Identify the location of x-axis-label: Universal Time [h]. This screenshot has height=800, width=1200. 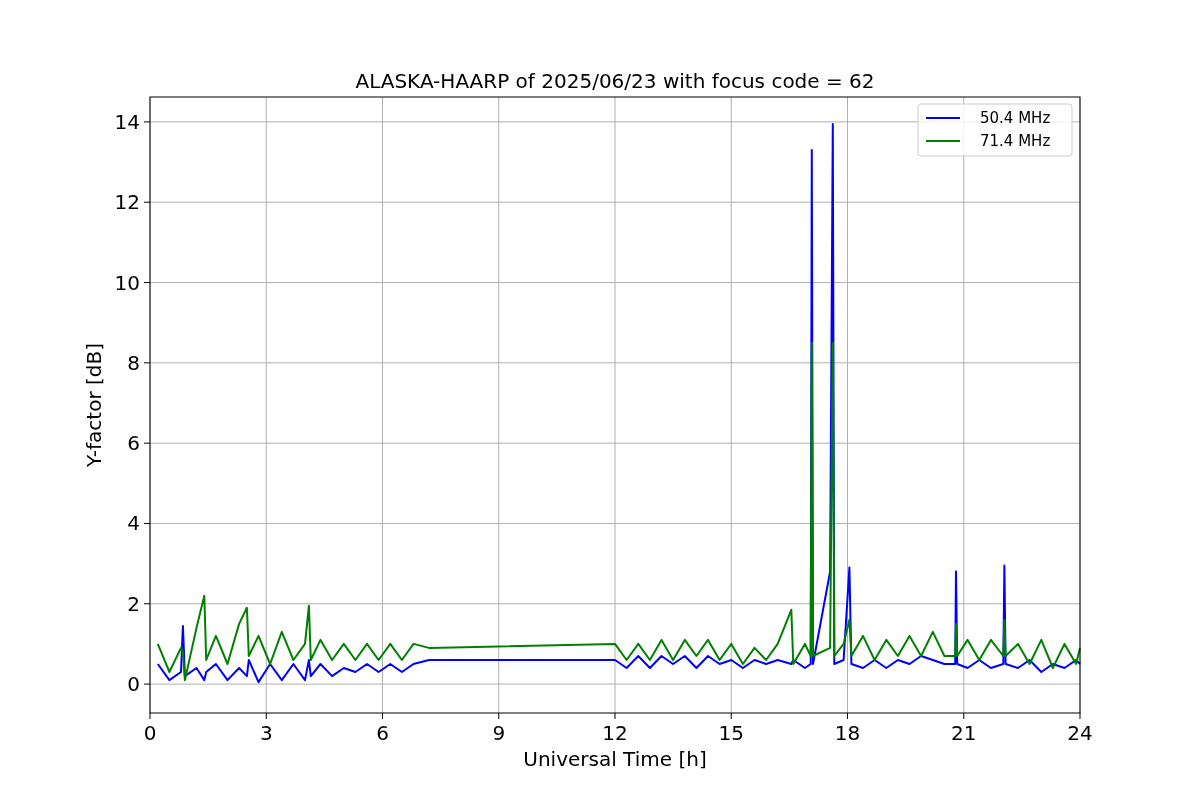
(615, 759).